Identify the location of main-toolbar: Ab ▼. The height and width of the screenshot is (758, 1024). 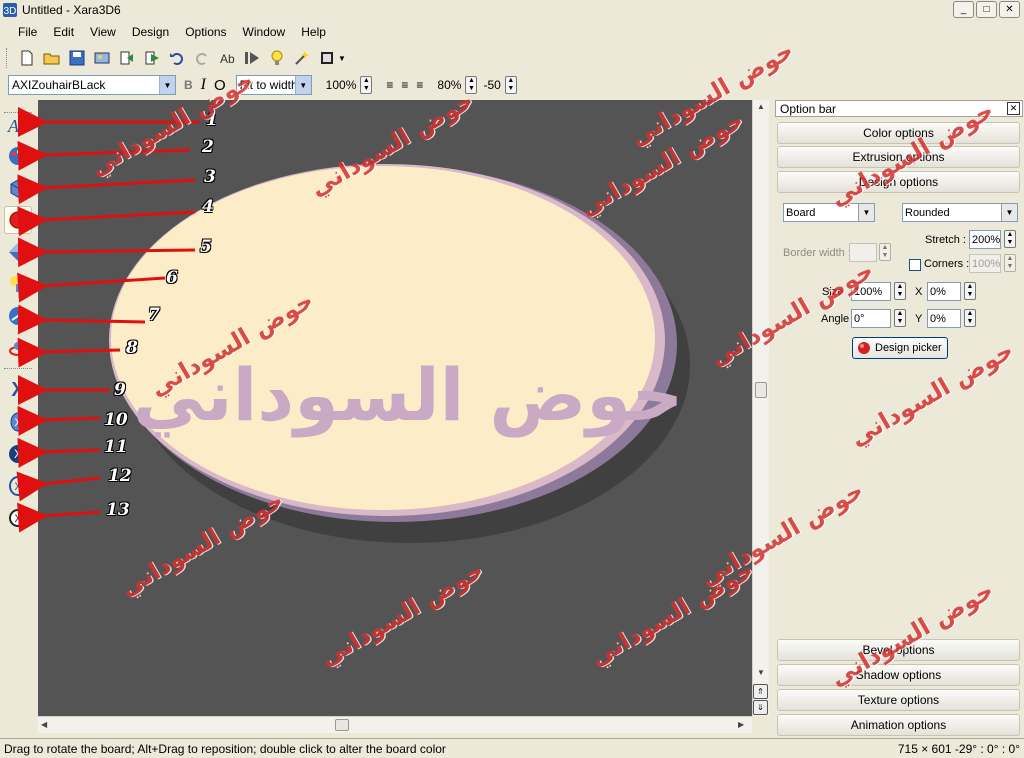
(512, 58).